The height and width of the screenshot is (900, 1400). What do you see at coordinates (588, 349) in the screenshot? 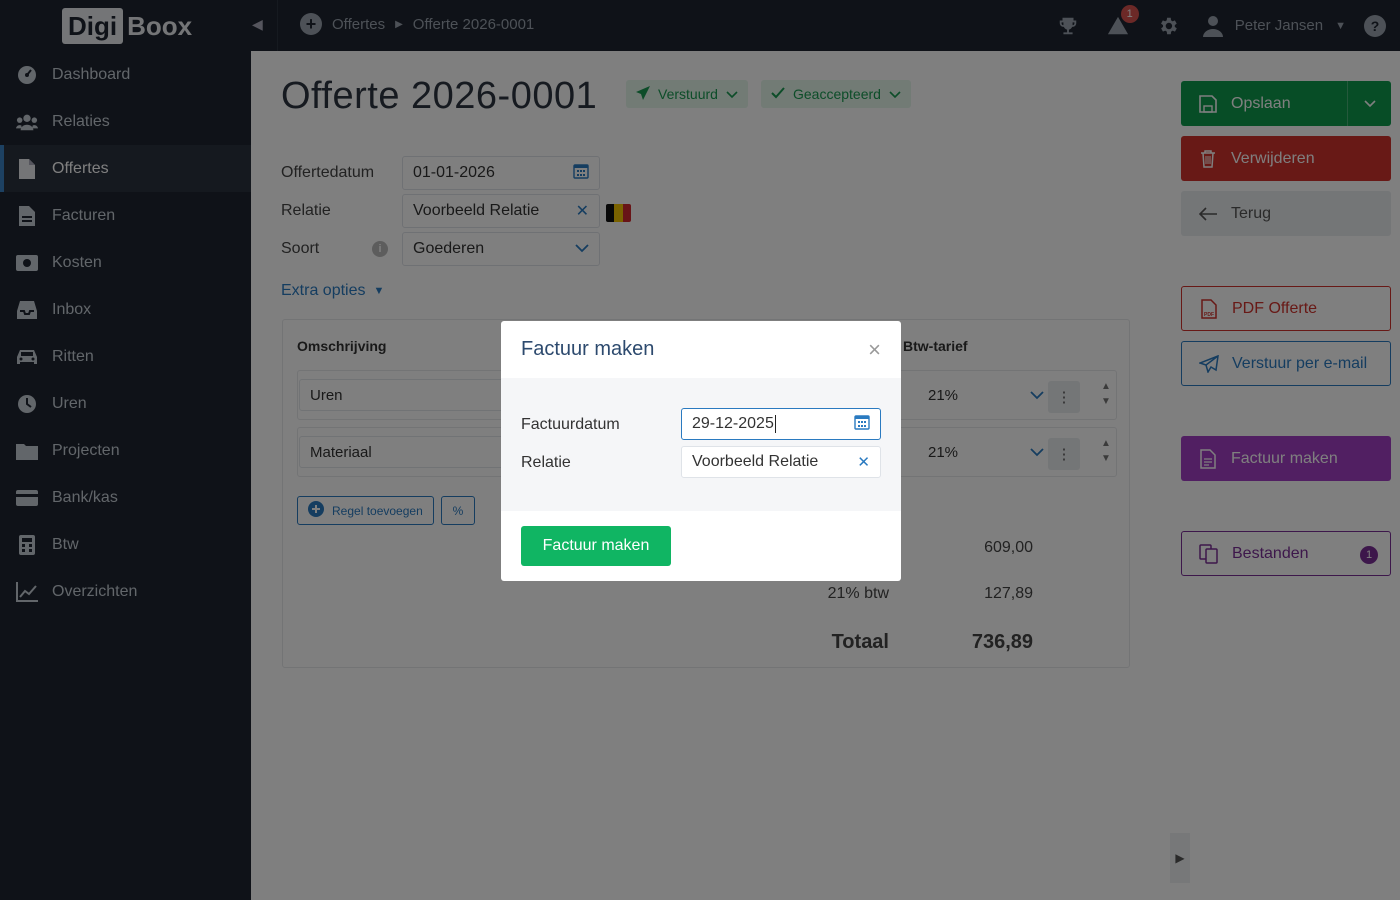
I see `modal-title: Factuur maken` at bounding box center [588, 349].